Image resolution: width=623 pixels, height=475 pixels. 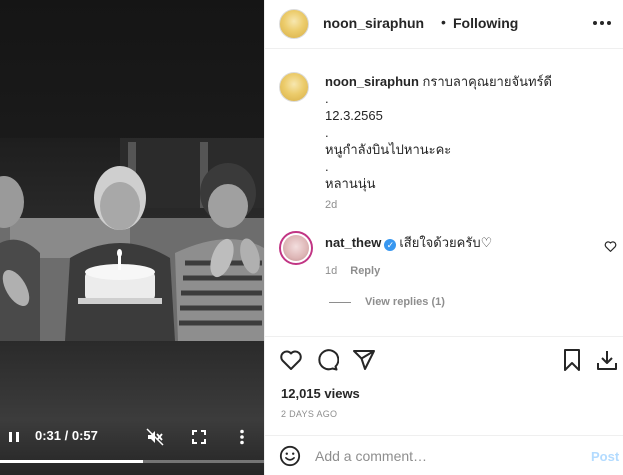 What do you see at coordinates (354, 115) in the screenshot?
I see `caption-line: 12.3.2565` at bounding box center [354, 115].